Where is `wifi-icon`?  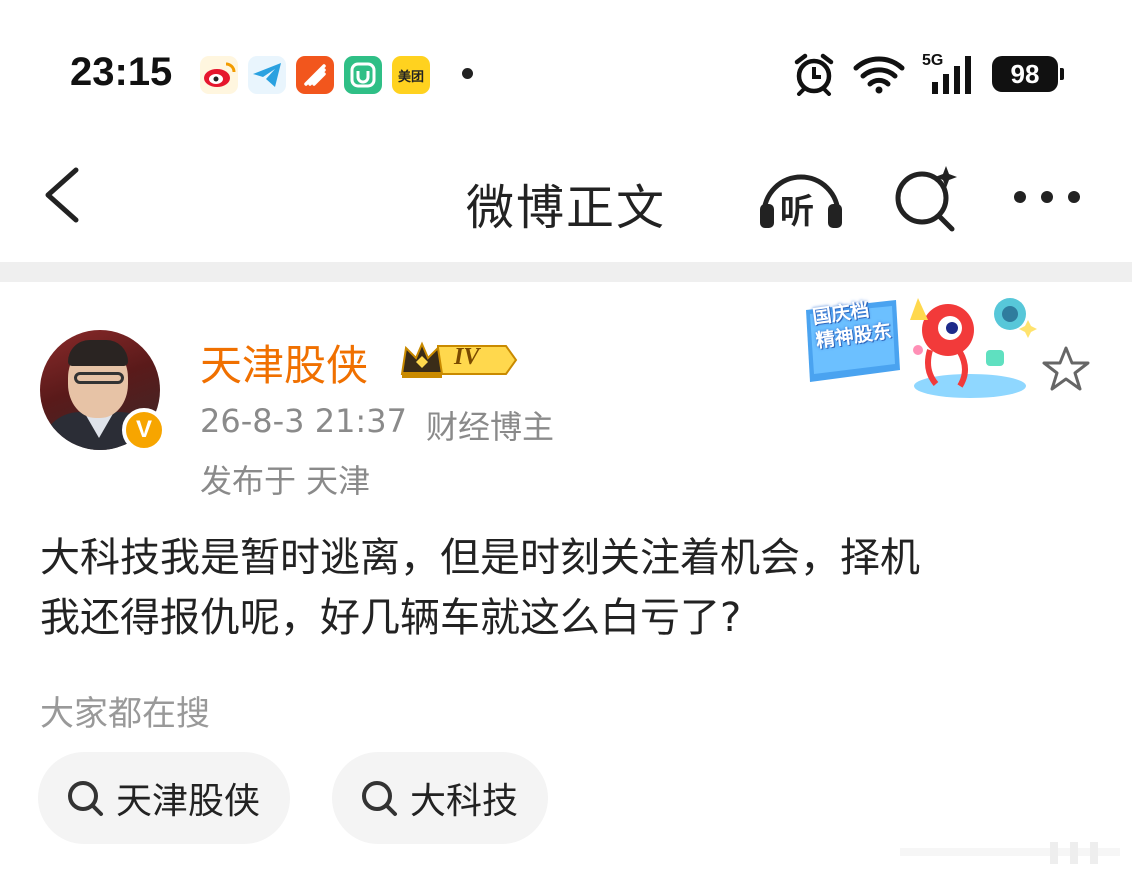 wifi-icon is located at coordinates (879, 75).